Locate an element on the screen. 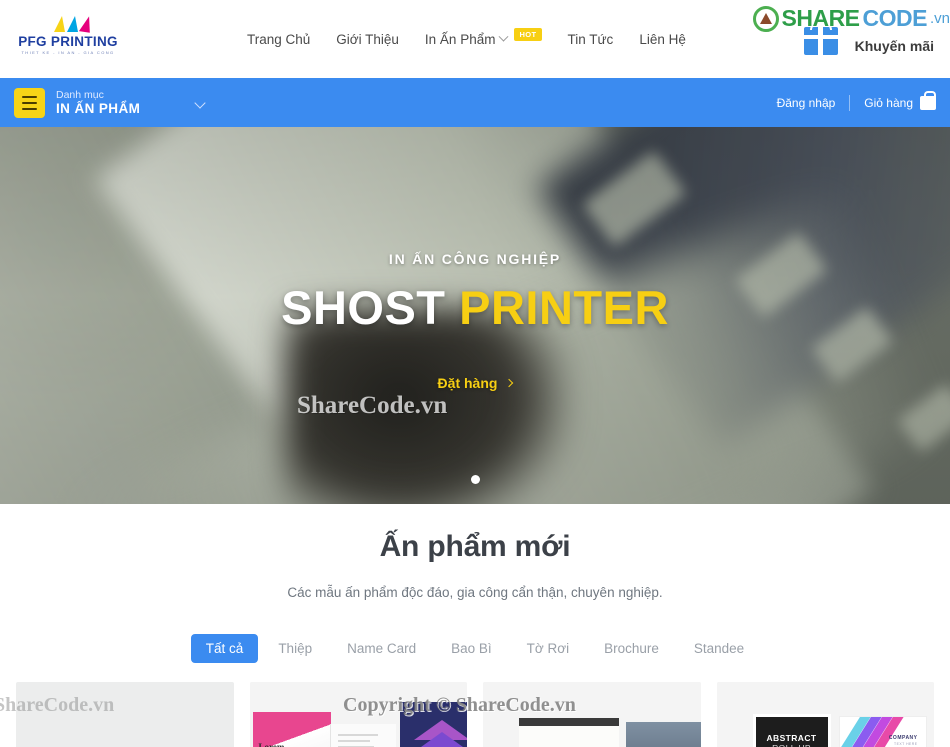 This screenshot has height=747, width=950. product-image-business: PROFESSIONAL BUSINESS CORPORATE is located at coordinates (592, 714).